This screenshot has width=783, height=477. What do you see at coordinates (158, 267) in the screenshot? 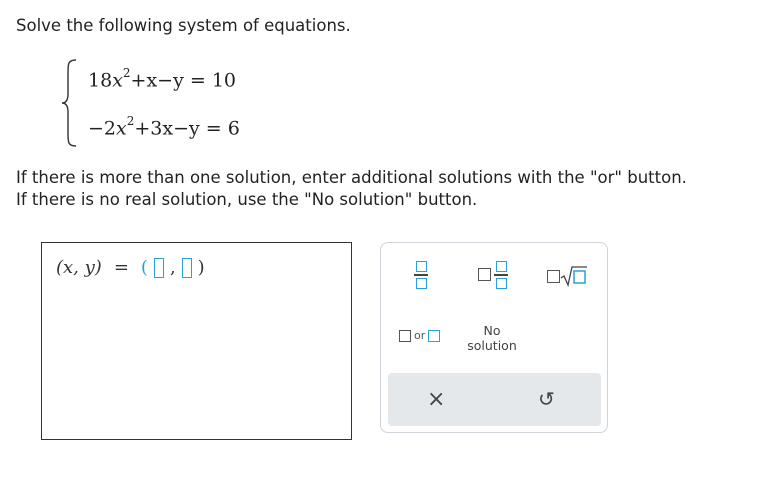
I see `x-input-slot` at bounding box center [158, 267].